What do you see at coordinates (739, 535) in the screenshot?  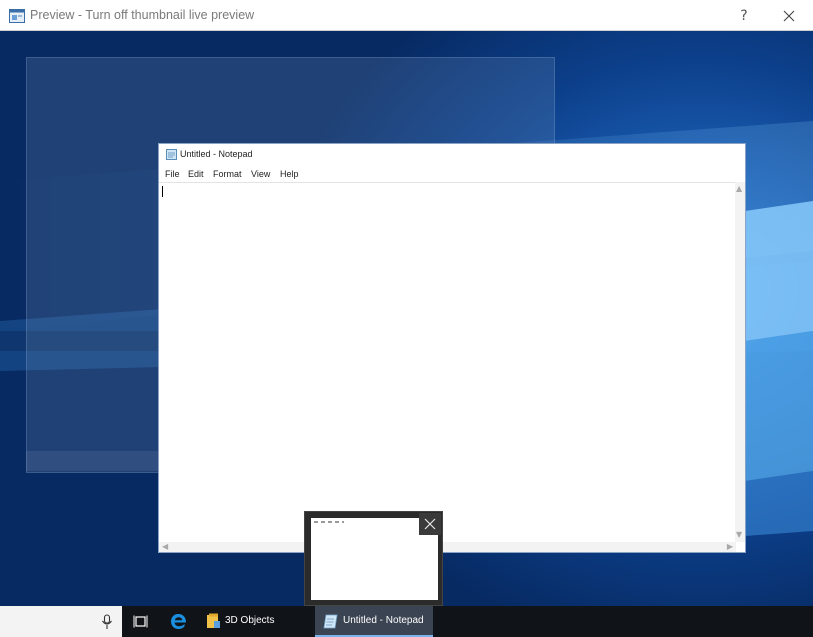 I see `scroll-down-icon: ▼` at bounding box center [739, 535].